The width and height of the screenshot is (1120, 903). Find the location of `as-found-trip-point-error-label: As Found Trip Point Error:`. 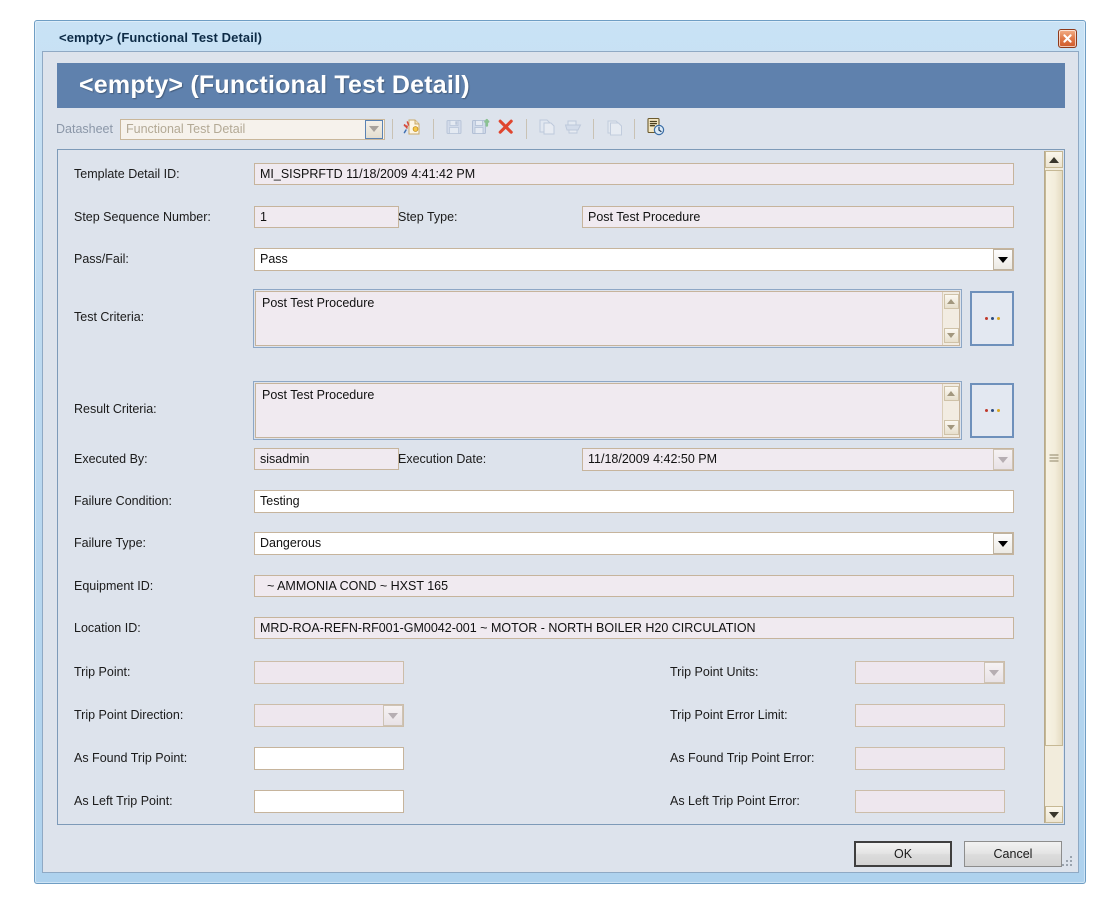

as-found-trip-point-error-label: As Found Trip Point Error: is located at coordinates (742, 758).